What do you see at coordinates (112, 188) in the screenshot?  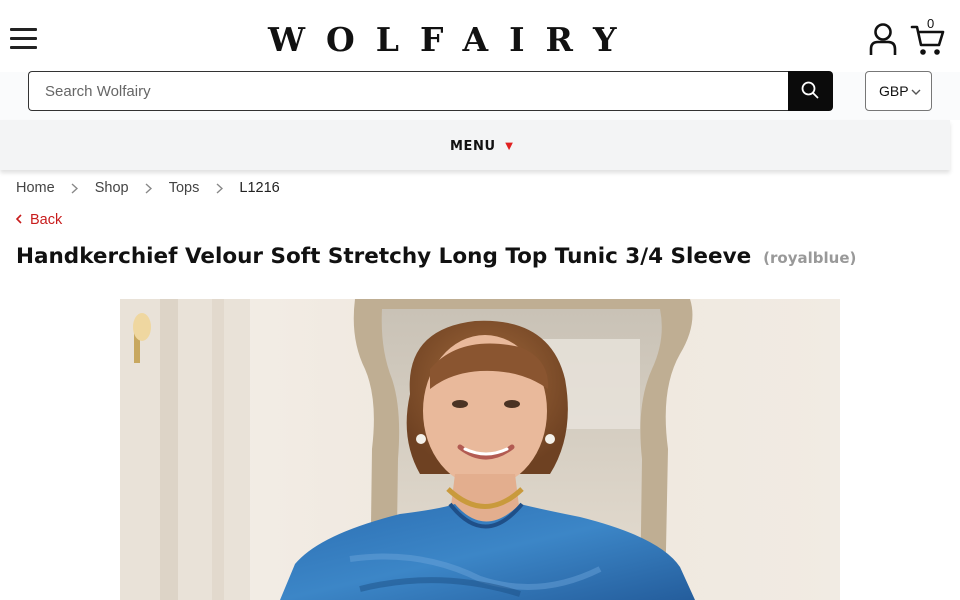 I see `breadcrumb-shop: Shop` at bounding box center [112, 188].